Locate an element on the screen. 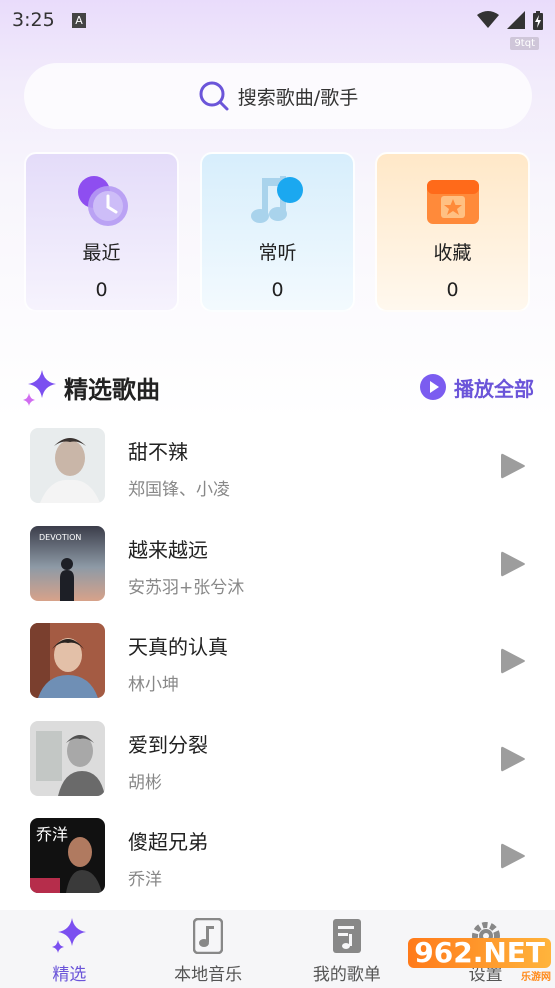  nav-my-playlists: 我的歌单 is located at coordinates (347, 949).